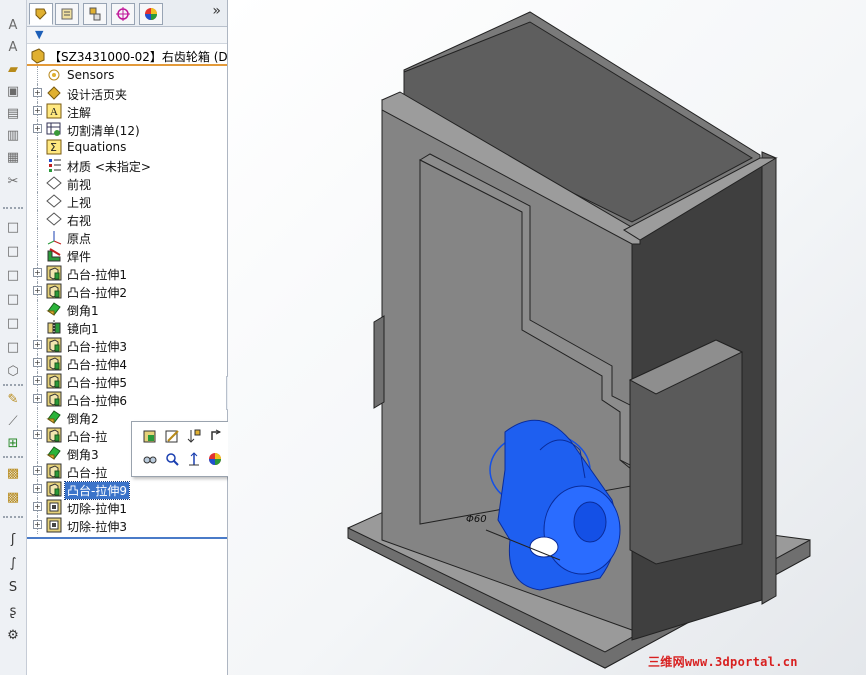  Describe the element at coordinates (13, 497) in the screenshot. I see `extrude-cut-icon: ▩` at that location.